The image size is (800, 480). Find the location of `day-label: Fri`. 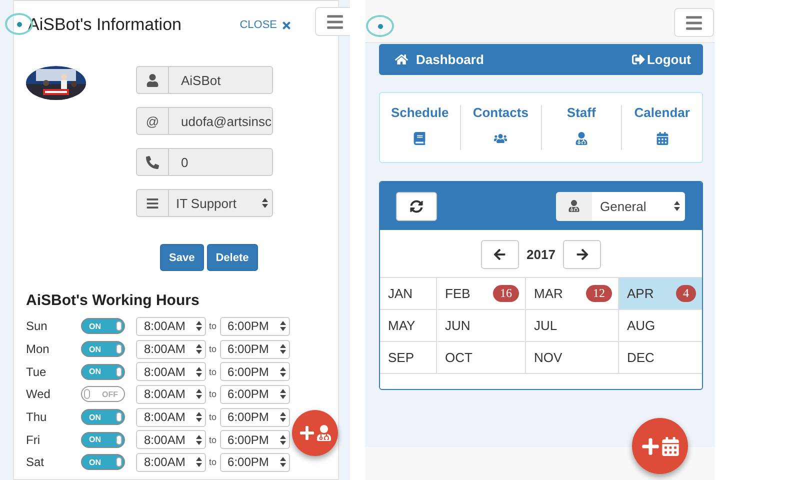

day-label: Fri is located at coordinates (33, 439).